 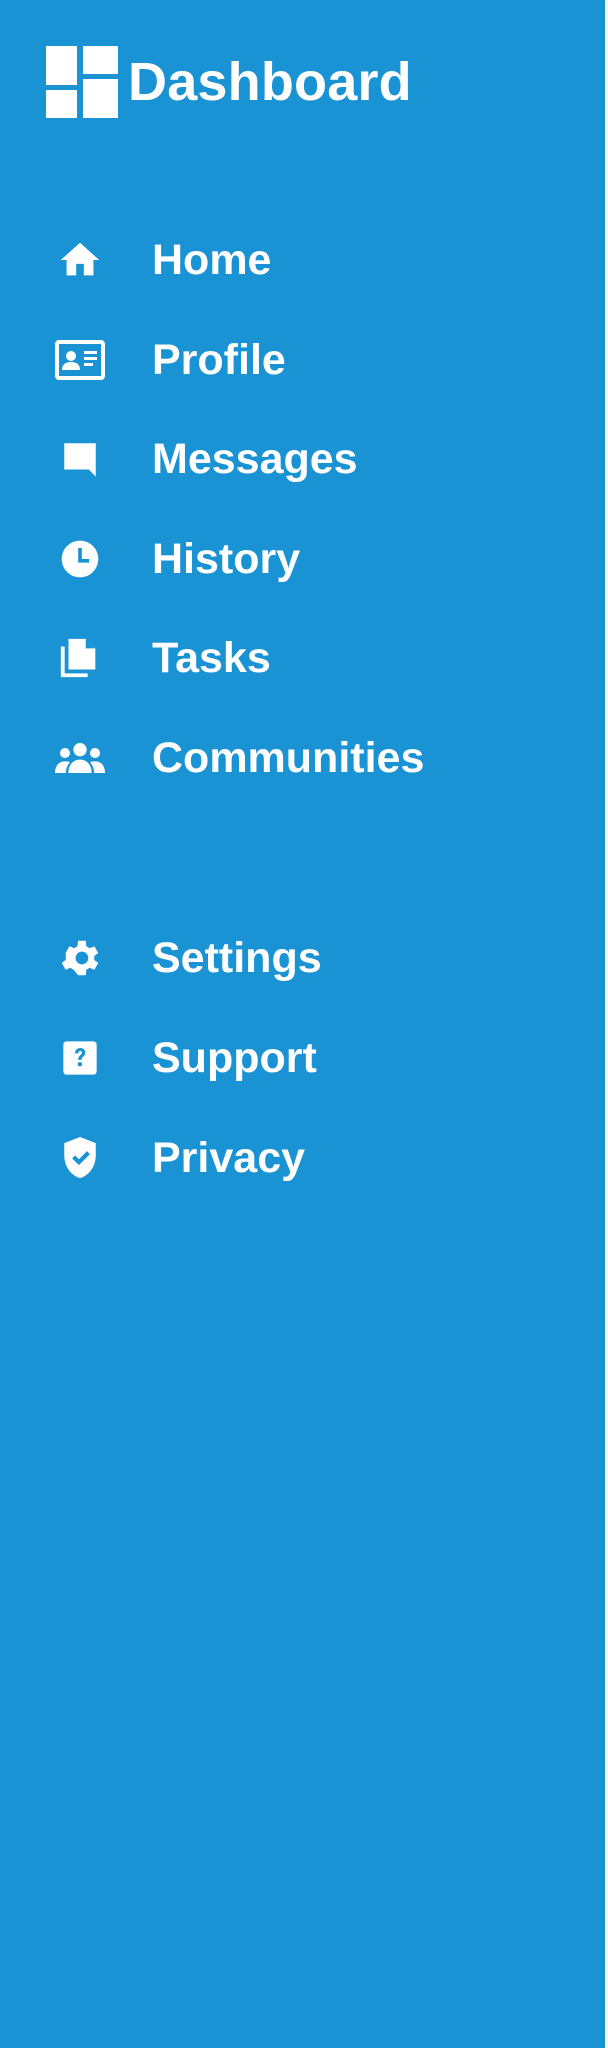 What do you see at coordinates (302, 658) in the screenshot?
I see `sidebar-item-tasks: Tasks` at bounding box center [302, 658].